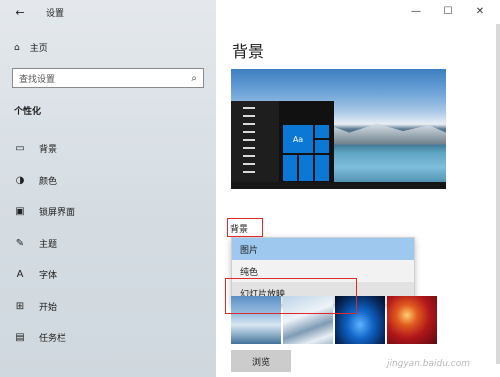 The height and width of the screenshot is (377, 500). What do you see at coordinates (108, 337) in the screenshot?
I see `sidebar-item-taskbar: ▤ 任务栏` at bounding box center [108, 337].